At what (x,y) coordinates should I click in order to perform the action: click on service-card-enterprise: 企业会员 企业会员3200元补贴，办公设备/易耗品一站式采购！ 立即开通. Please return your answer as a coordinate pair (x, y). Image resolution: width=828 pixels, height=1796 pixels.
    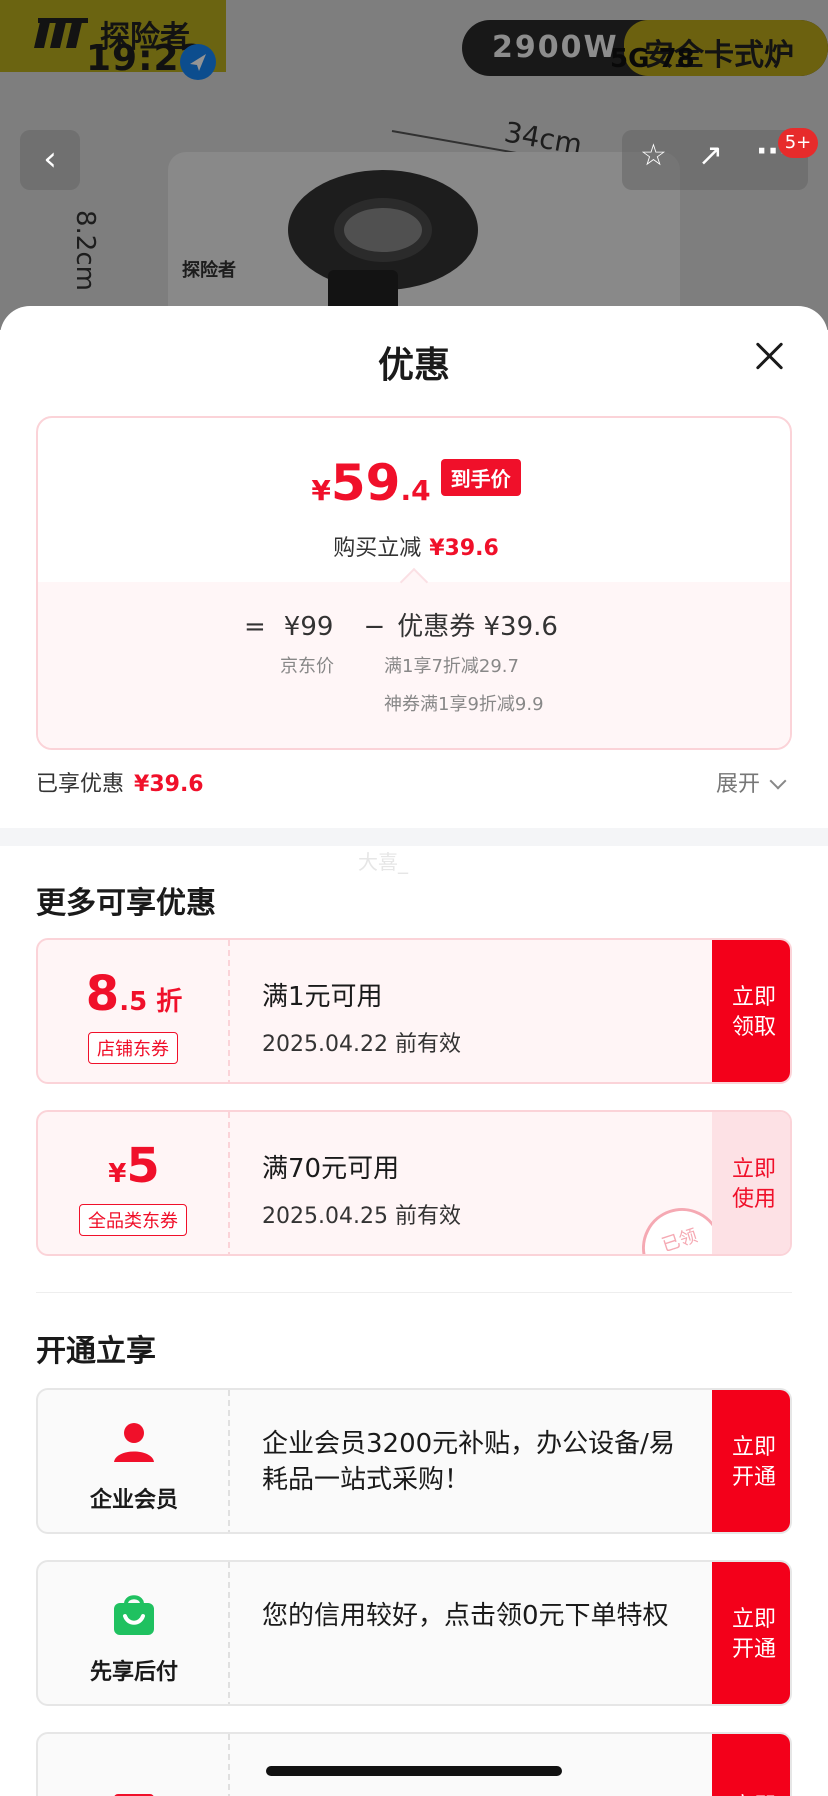
    Looking at the image, I should click on (414, 1461).